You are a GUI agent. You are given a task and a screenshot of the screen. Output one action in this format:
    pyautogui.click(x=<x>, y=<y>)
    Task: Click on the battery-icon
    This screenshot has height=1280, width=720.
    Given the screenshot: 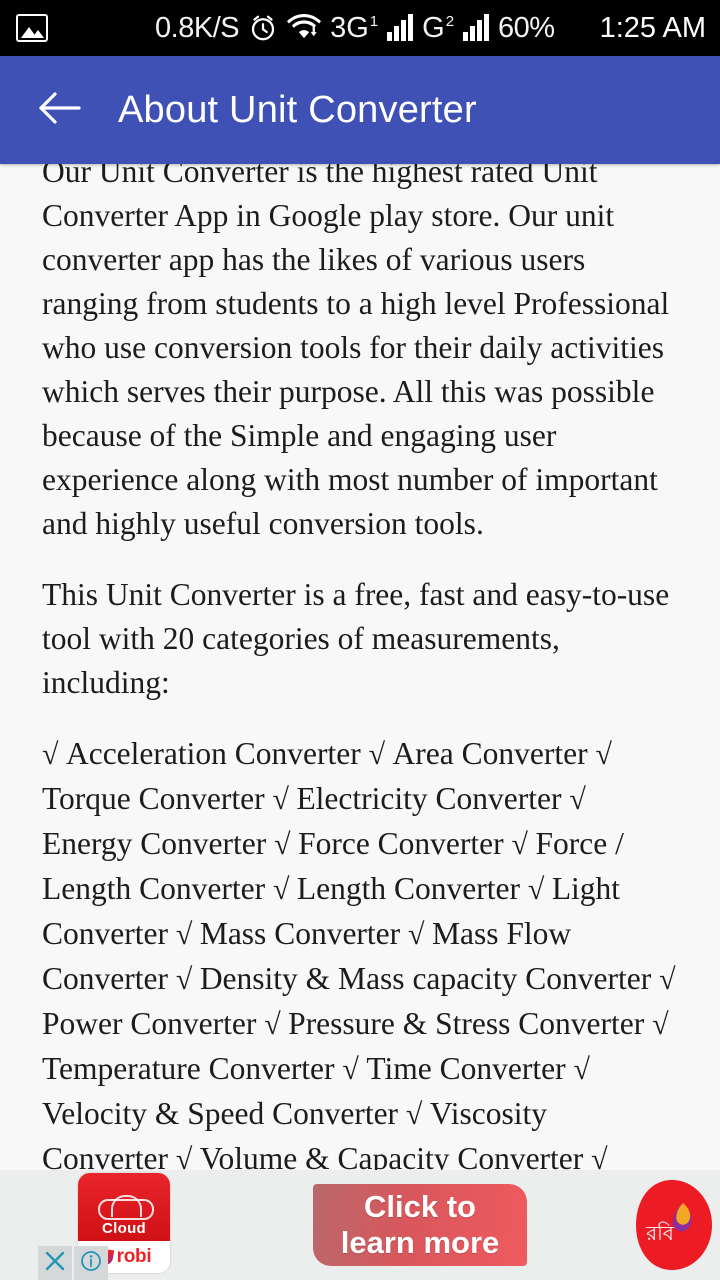 What is the action you would take?
    pyautogui.click(x=575, y=28)
    